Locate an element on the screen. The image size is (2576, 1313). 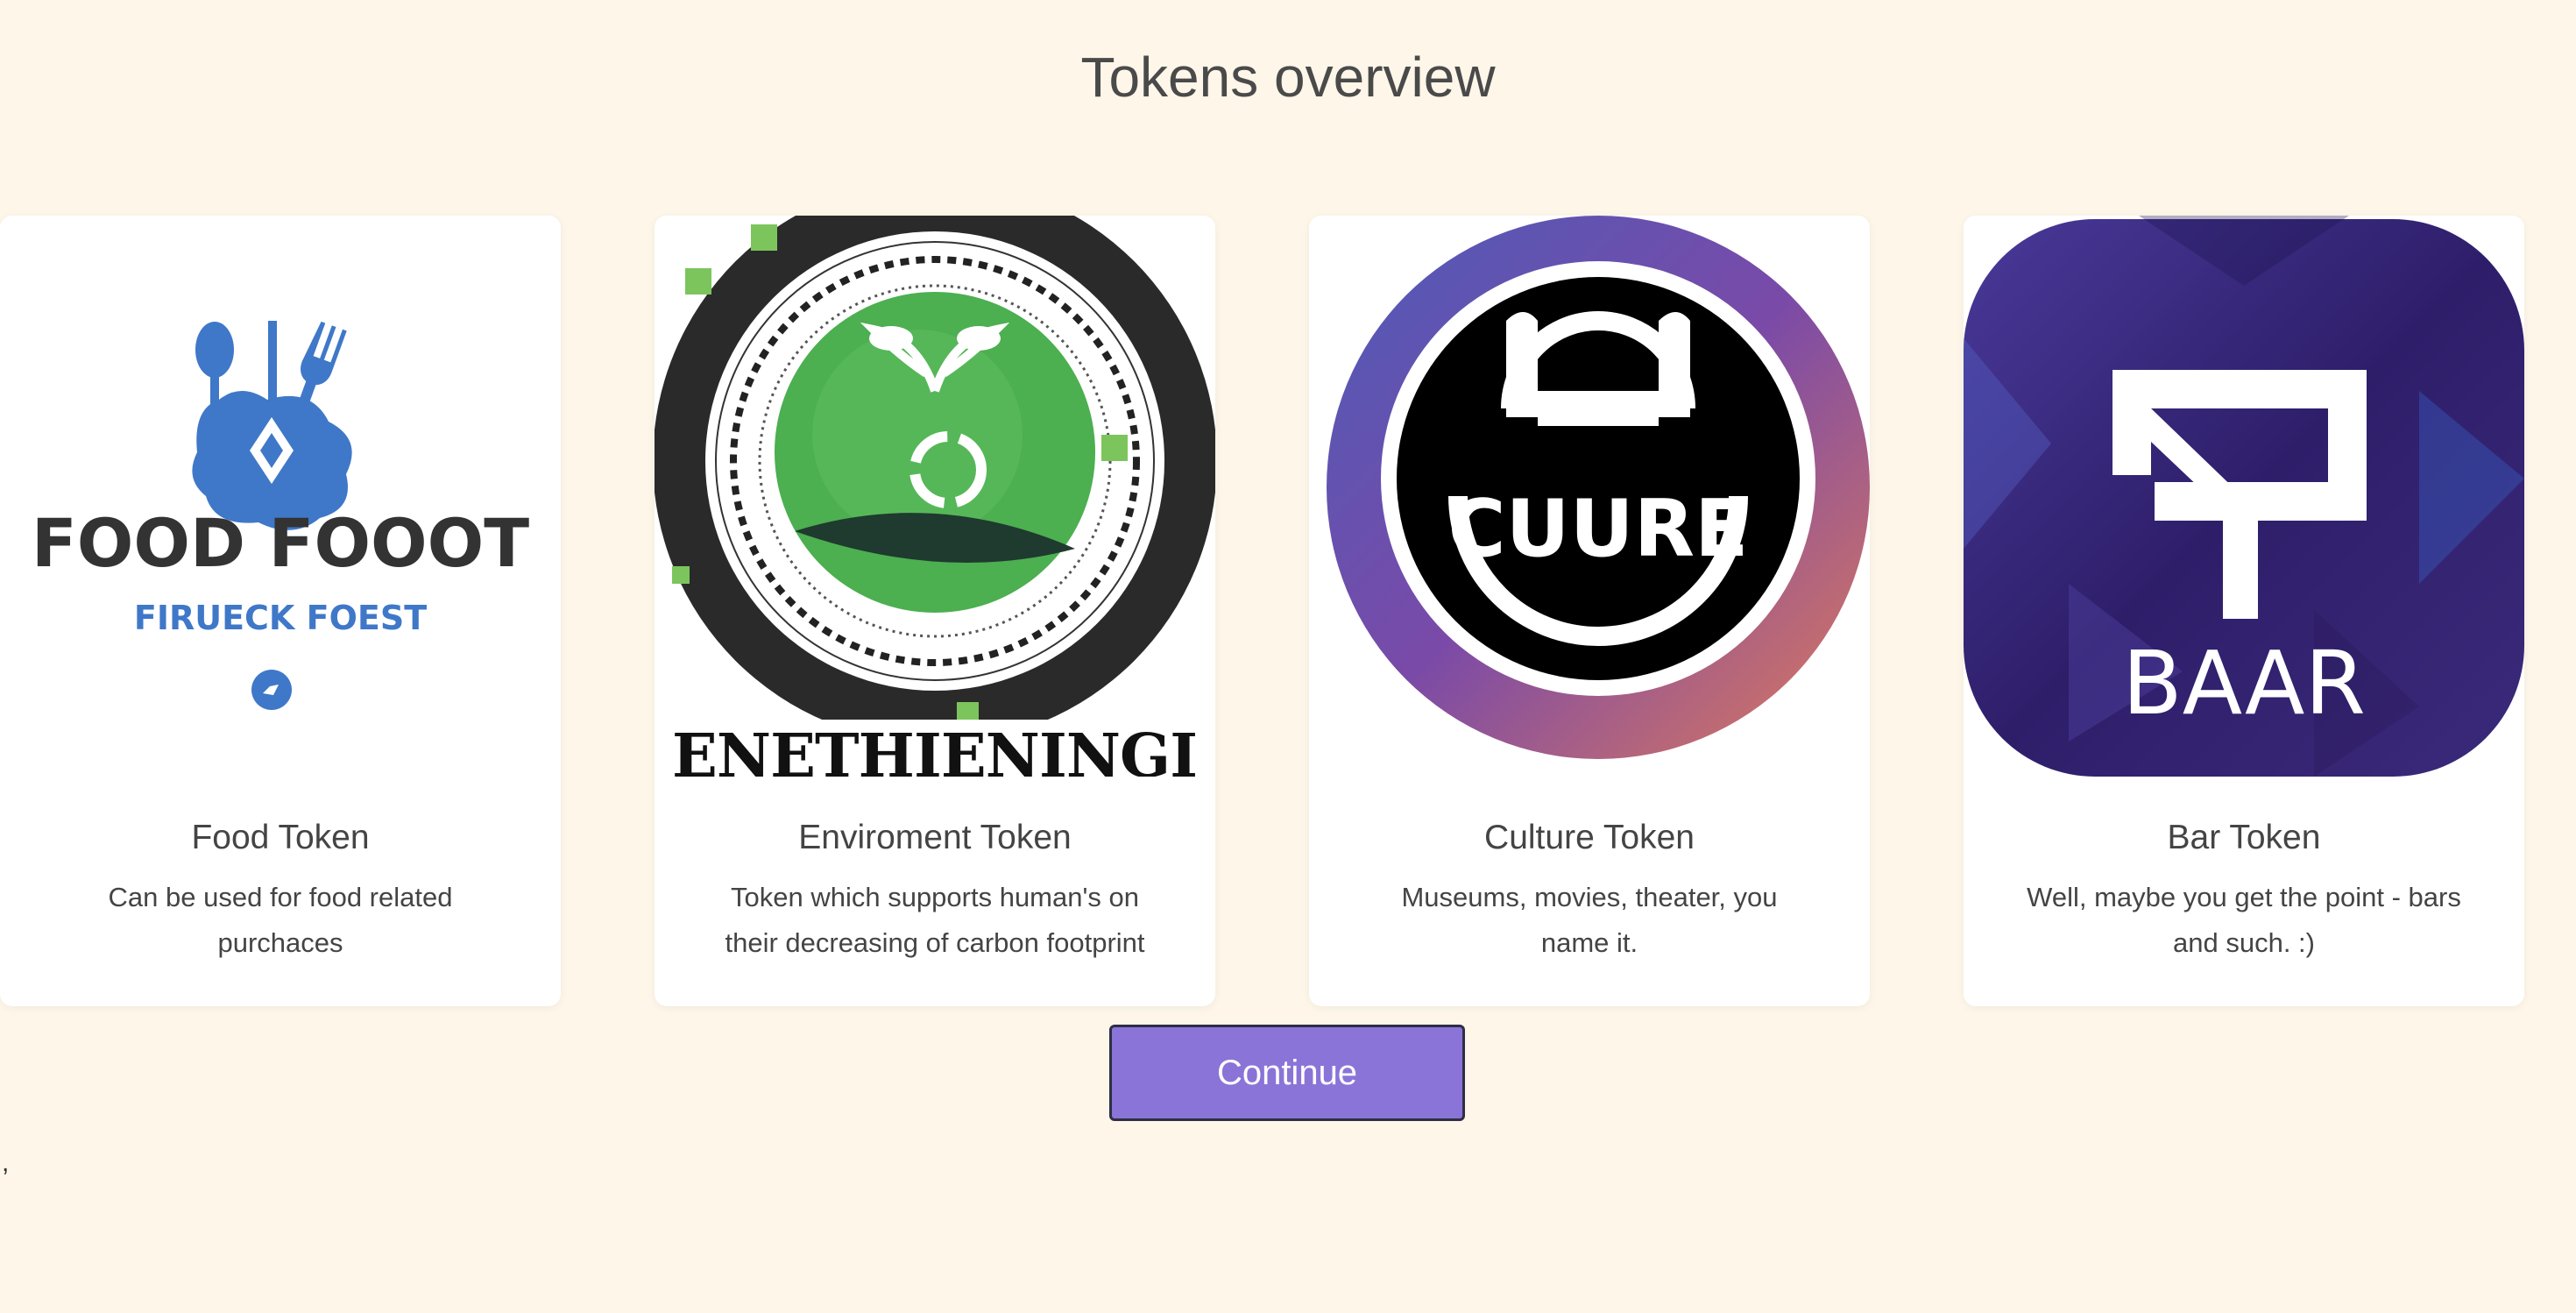
token-description: Can be used for food related purchaces is located at coordinates (280, 920).